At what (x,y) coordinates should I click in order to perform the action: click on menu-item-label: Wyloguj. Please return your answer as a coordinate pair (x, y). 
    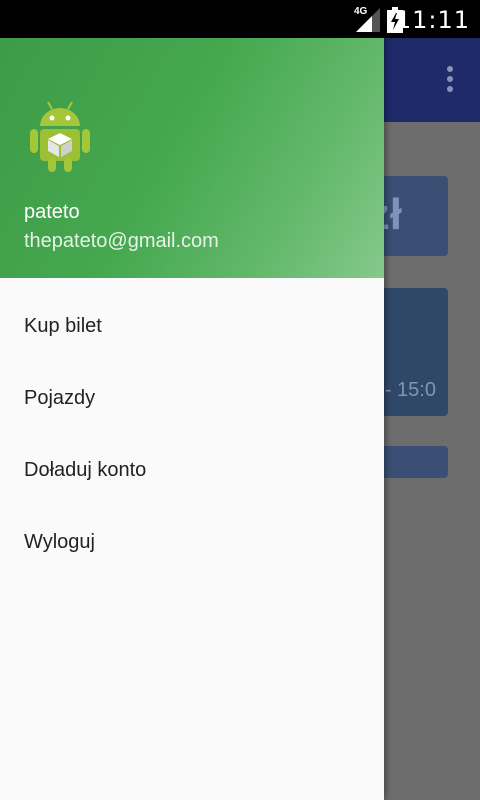
    Looking at the image, I should click on (59, 541).